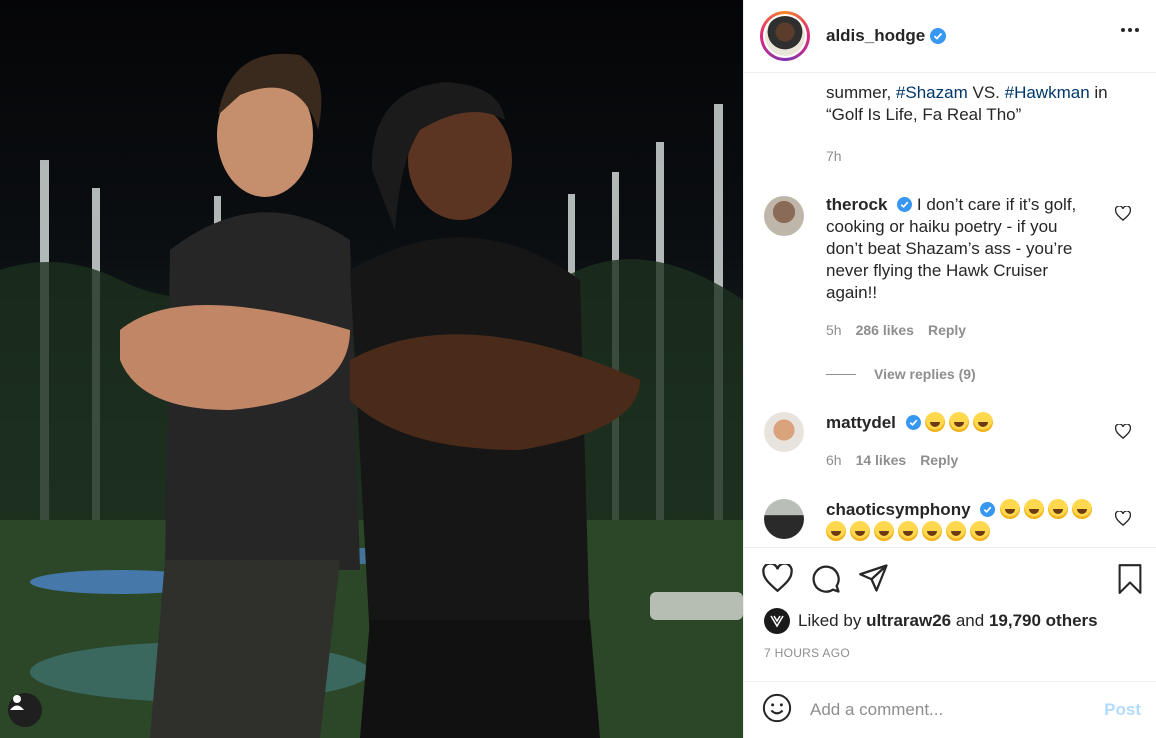  What do you see at coordinates (986, 92) in the screenshot?
I see `caption-text: VS.` at bounding box center [986, 92].